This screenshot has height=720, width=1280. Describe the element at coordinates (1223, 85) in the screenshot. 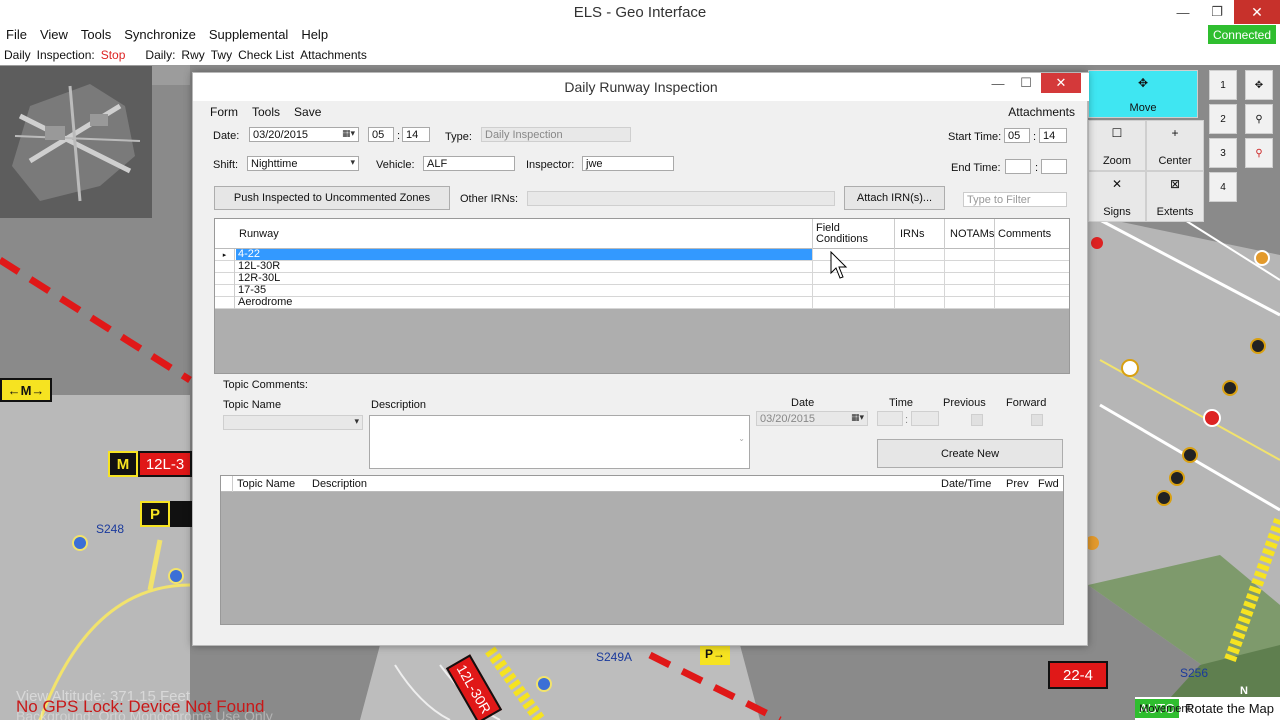

I see `layer-1-button: 1` at that location.